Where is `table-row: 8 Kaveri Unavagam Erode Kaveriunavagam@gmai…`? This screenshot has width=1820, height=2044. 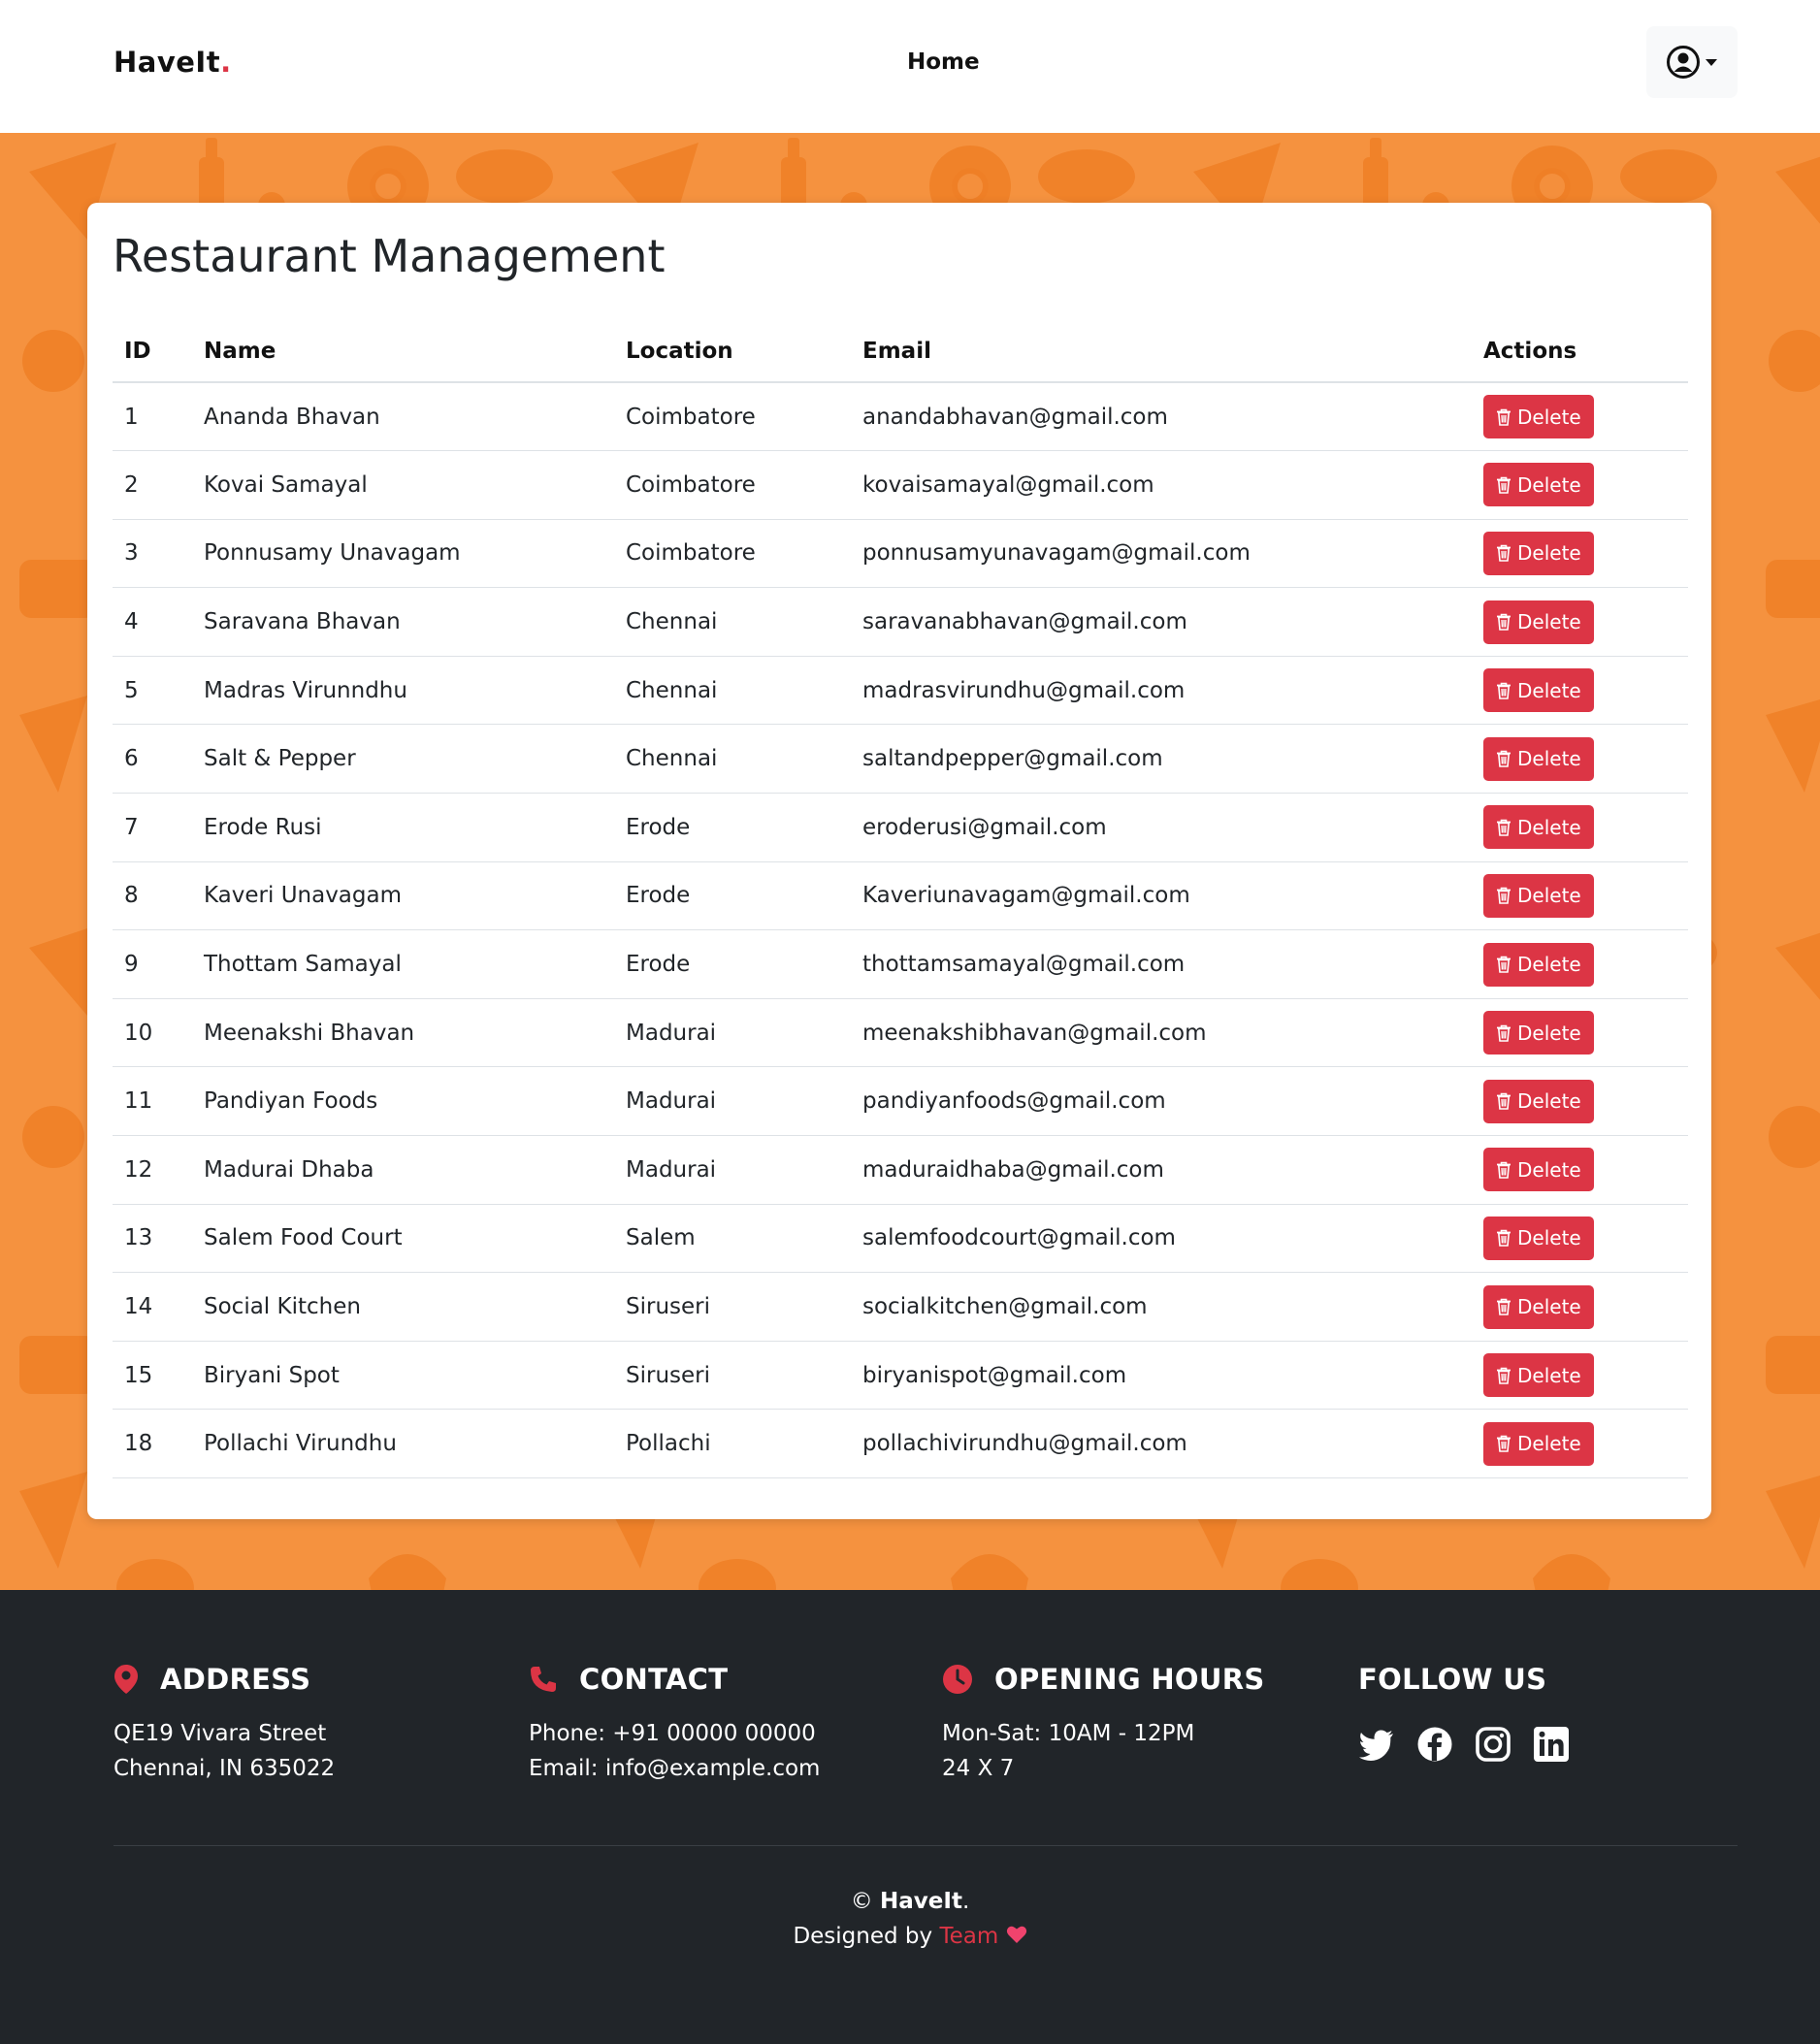
table-row: 8 Kaveri Unavagam Erode Kaveriunavagam@gmai… is located at coordinates (900, 896).